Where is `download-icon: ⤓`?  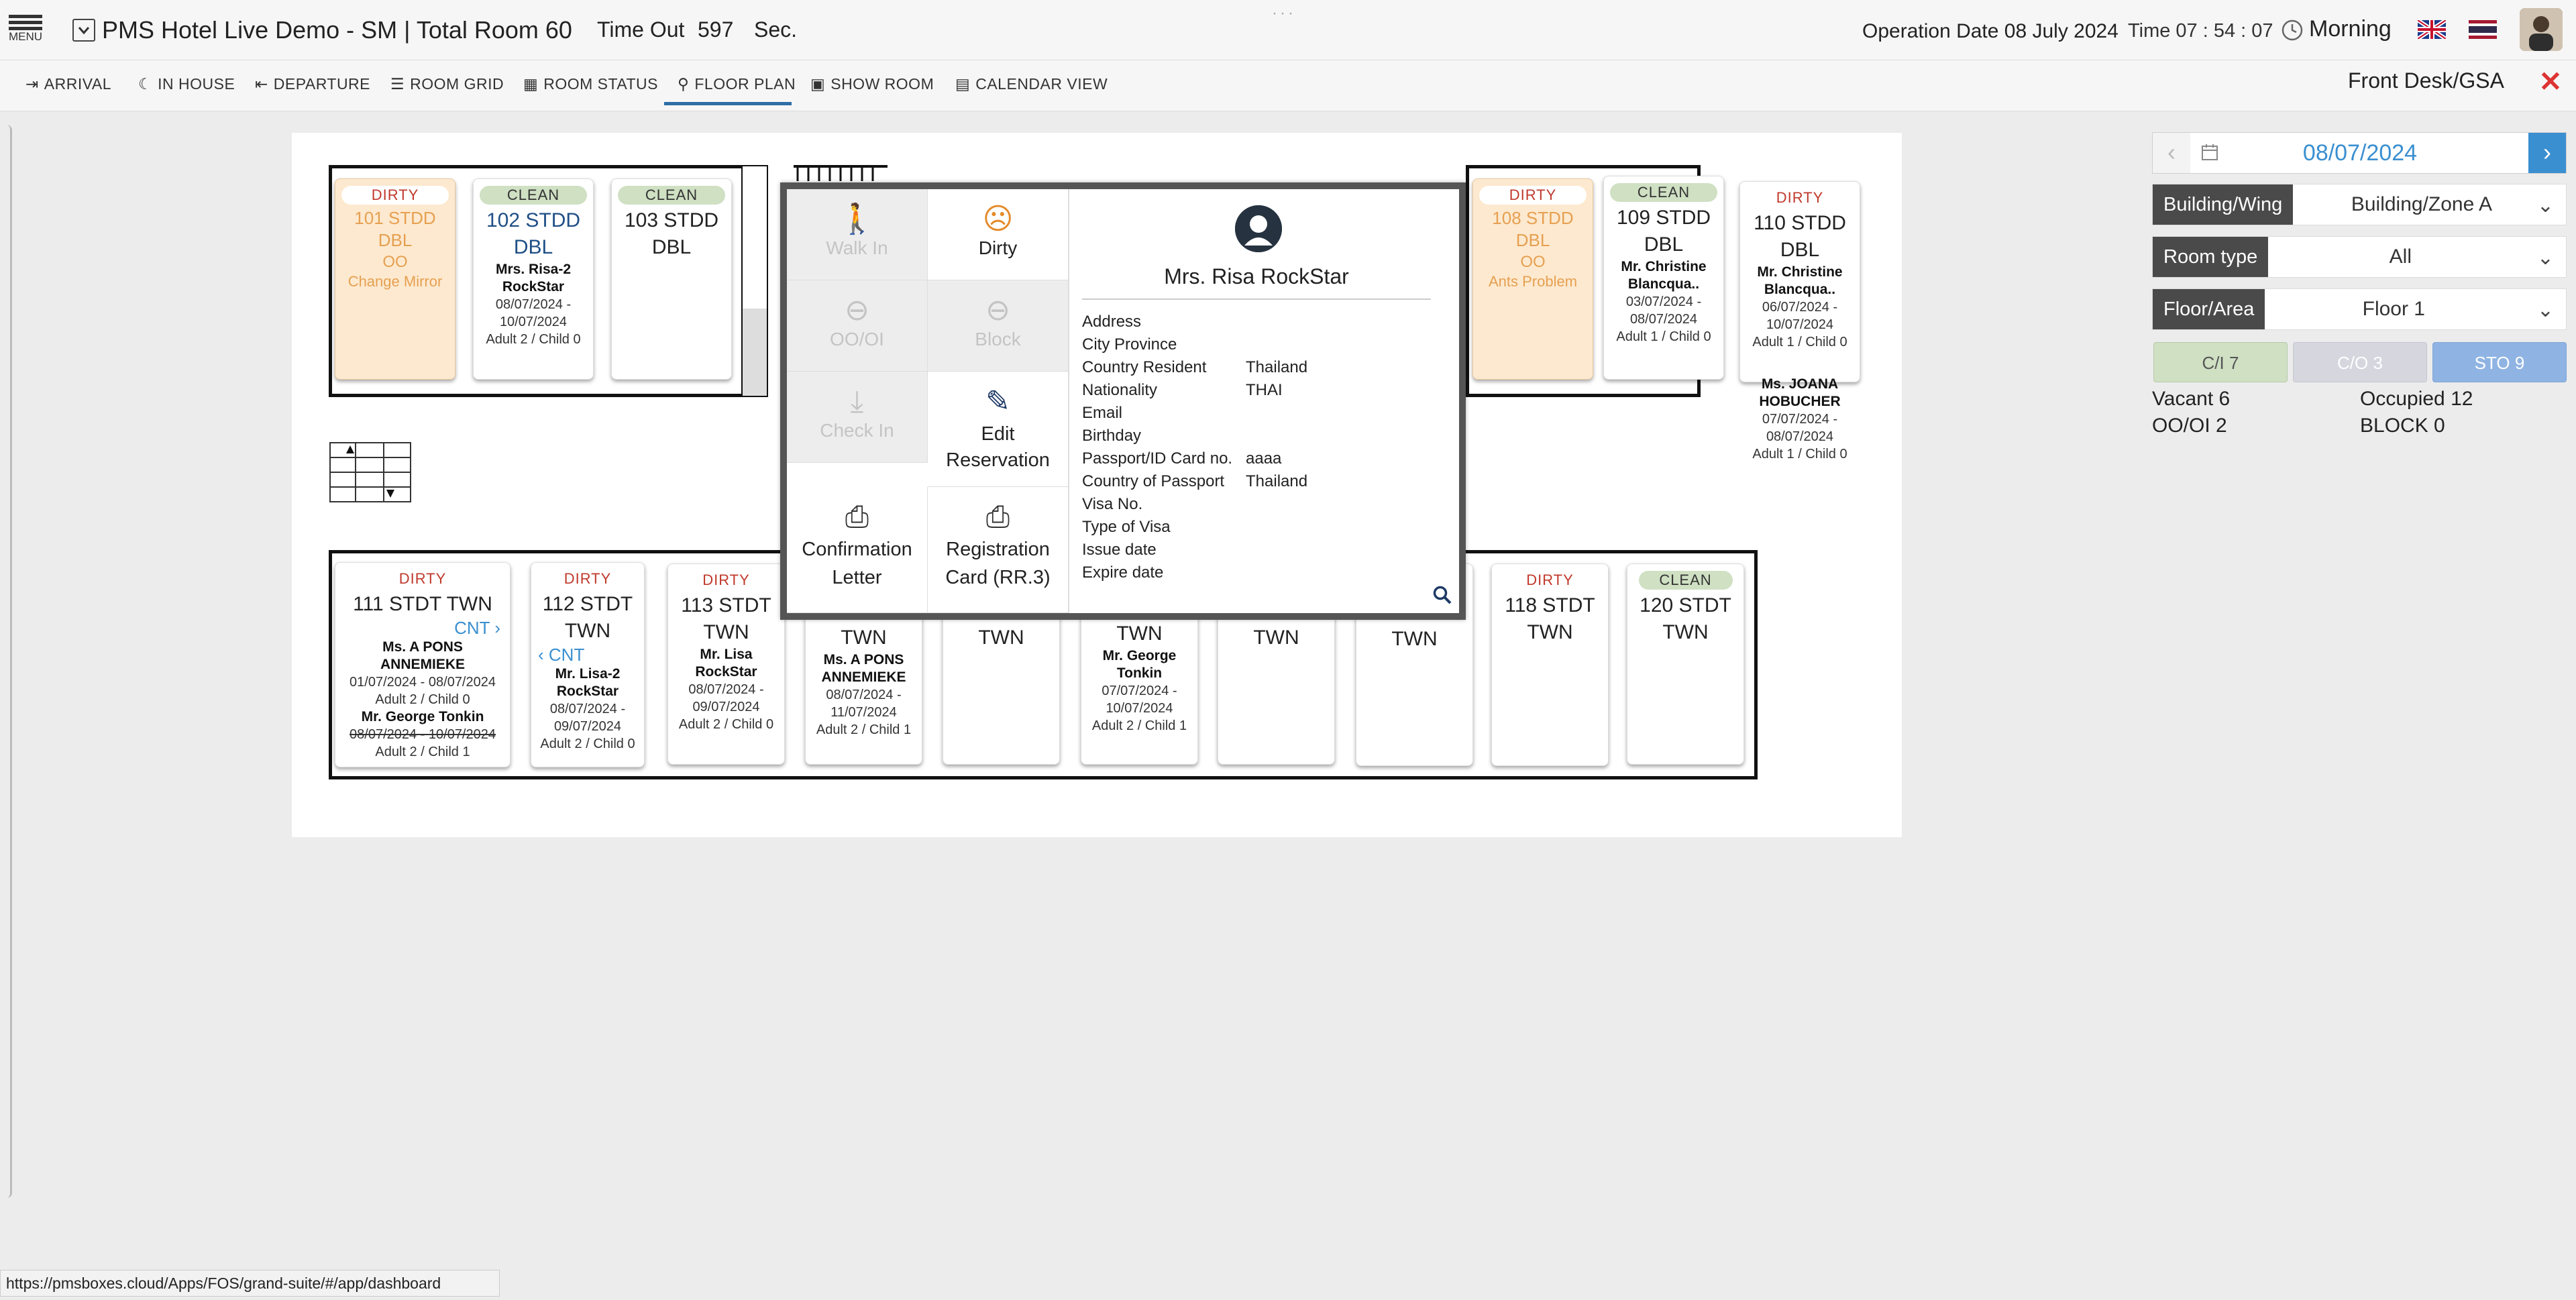
download-icon: ⤓ is located at coordinates (857, 402).